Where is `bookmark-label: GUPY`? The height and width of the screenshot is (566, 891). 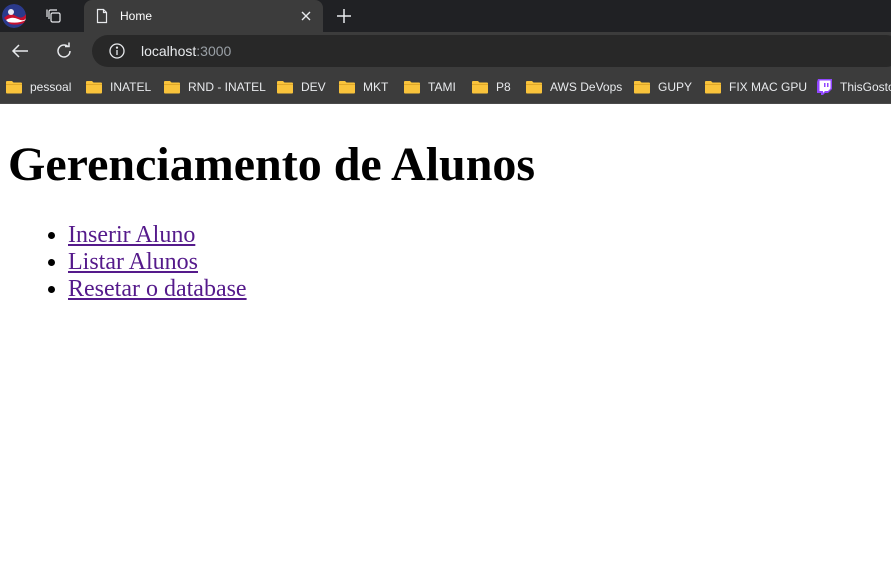 bookmark-label: GUPY is located at coordinates (675, 87).